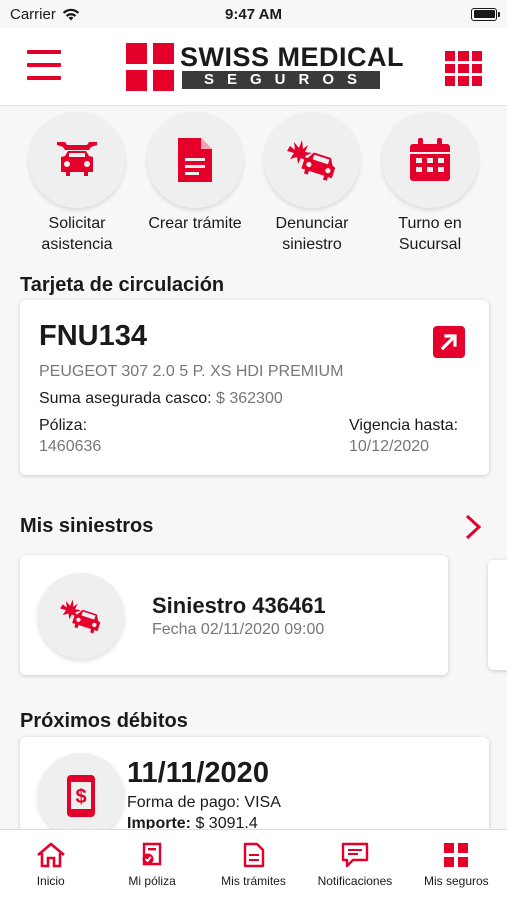 This screenshot has height=900, width=507. Describe the element at coordinates (63, 425) in the screenshot. I see `policy-label: Póliza:` at that location.